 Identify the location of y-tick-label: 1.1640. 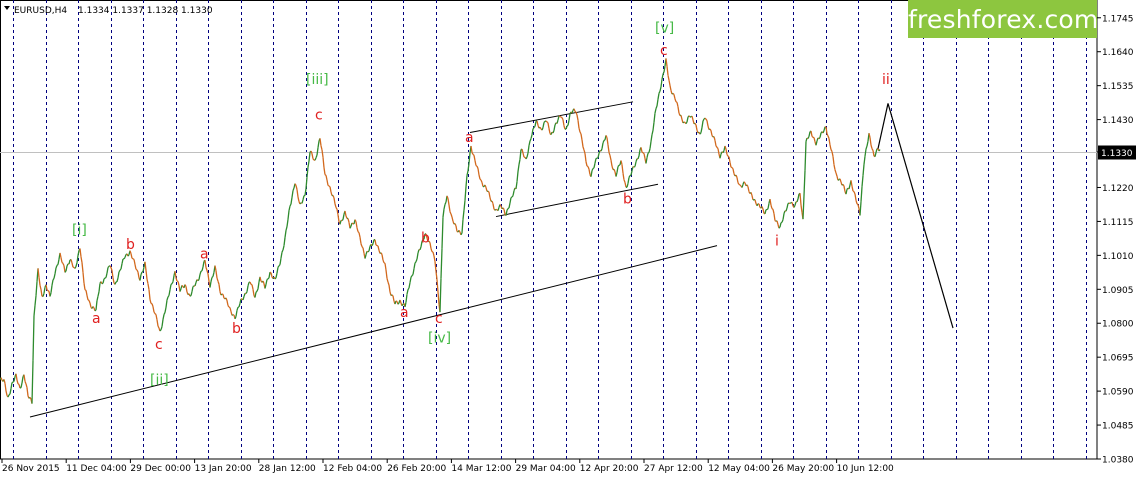
(1118, 53).